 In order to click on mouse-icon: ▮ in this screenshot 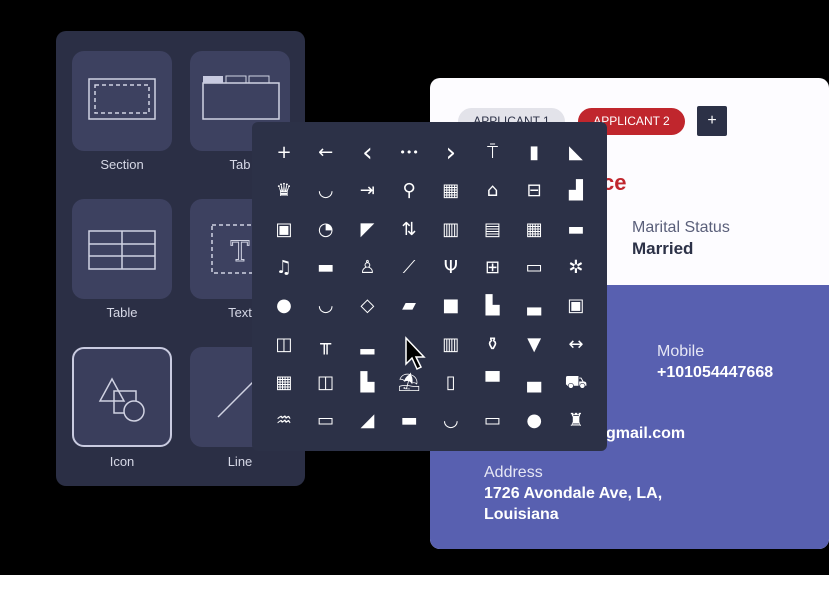, I will do `click(534, 153)`.